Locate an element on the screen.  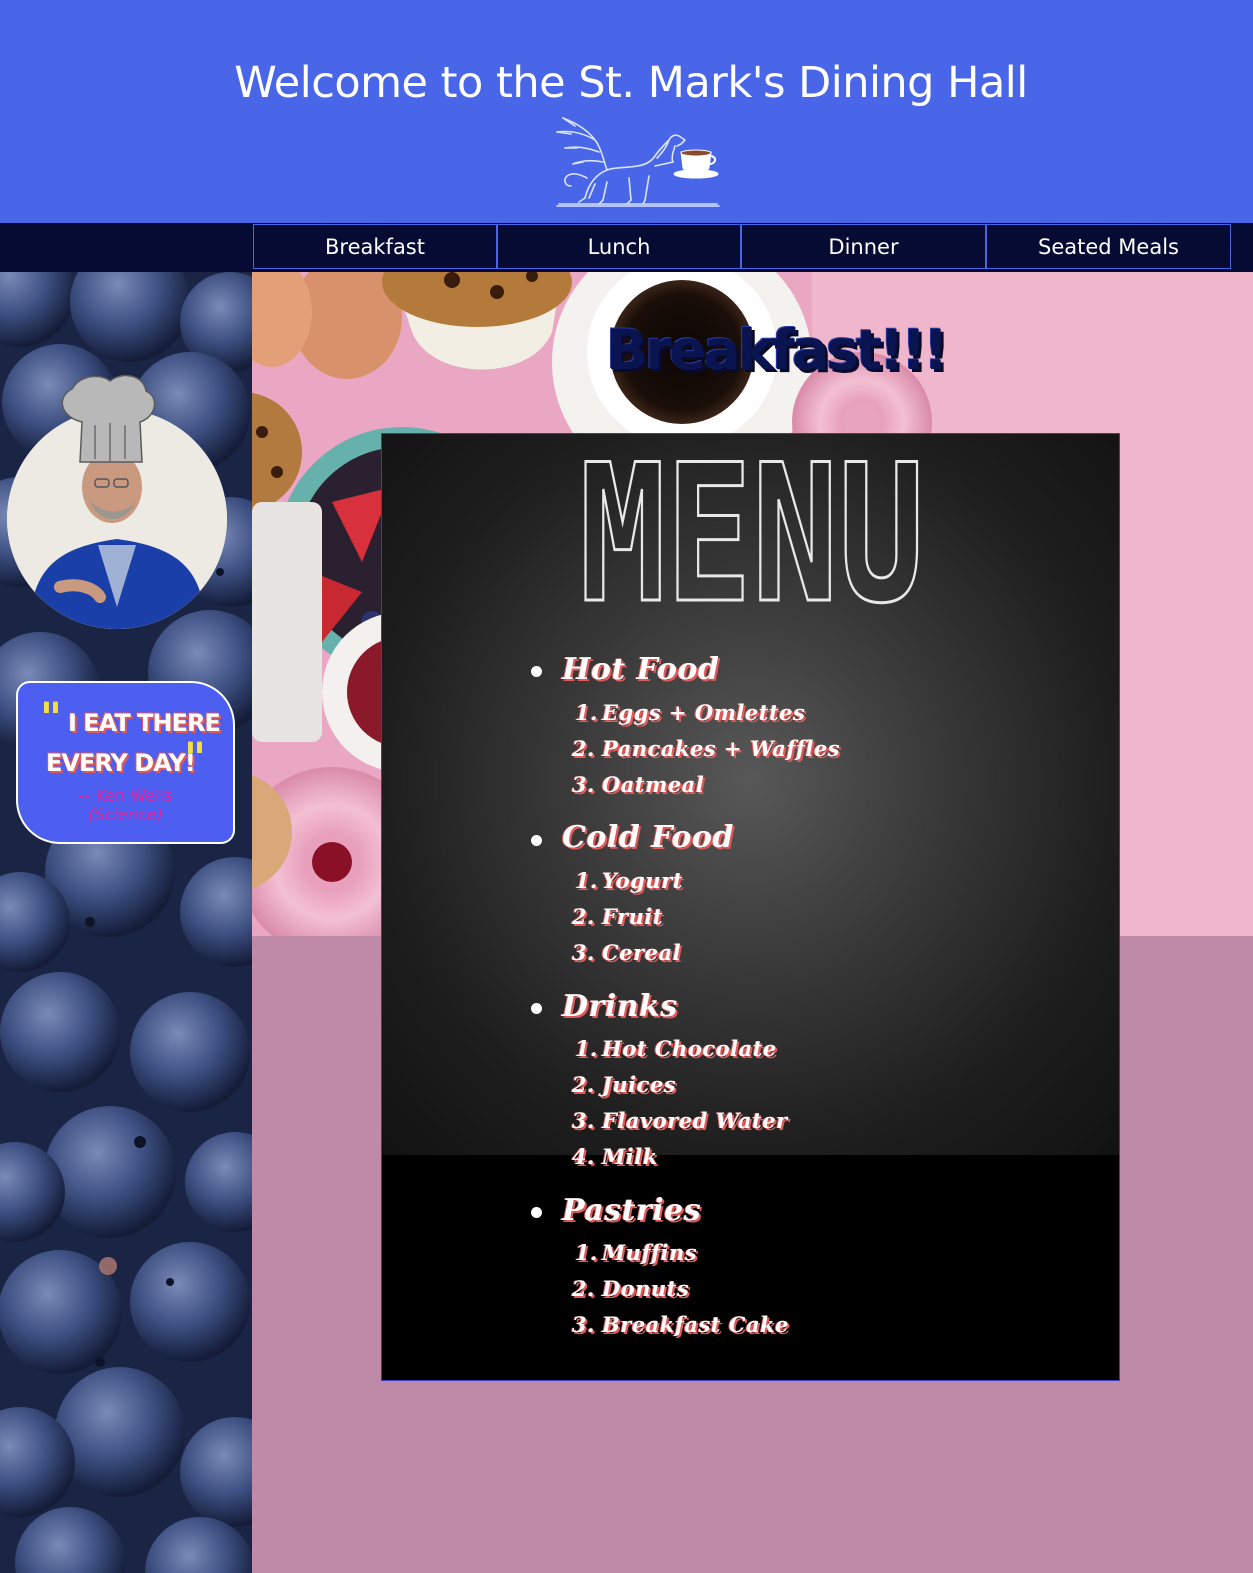
nav-lunch: Lunch is located at coordinates (619, 246).